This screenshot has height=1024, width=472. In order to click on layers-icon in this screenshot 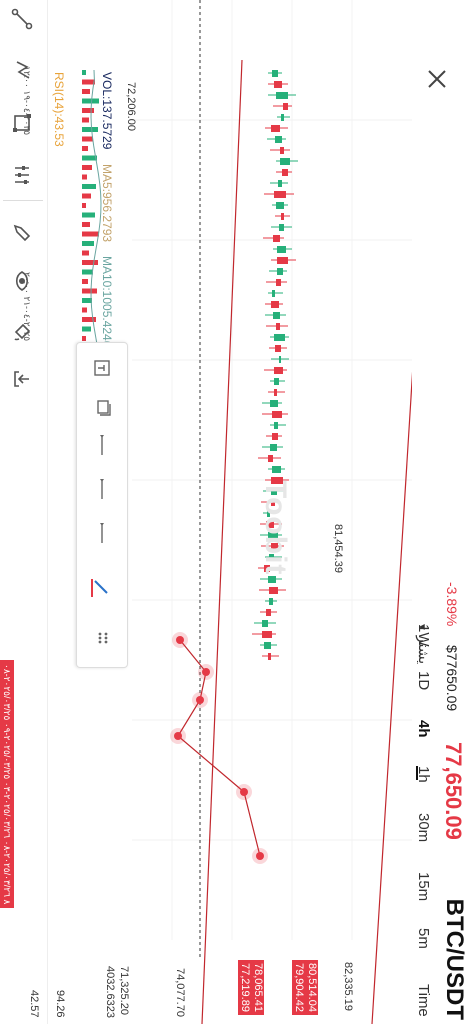, I will do `click(104, 408)`.